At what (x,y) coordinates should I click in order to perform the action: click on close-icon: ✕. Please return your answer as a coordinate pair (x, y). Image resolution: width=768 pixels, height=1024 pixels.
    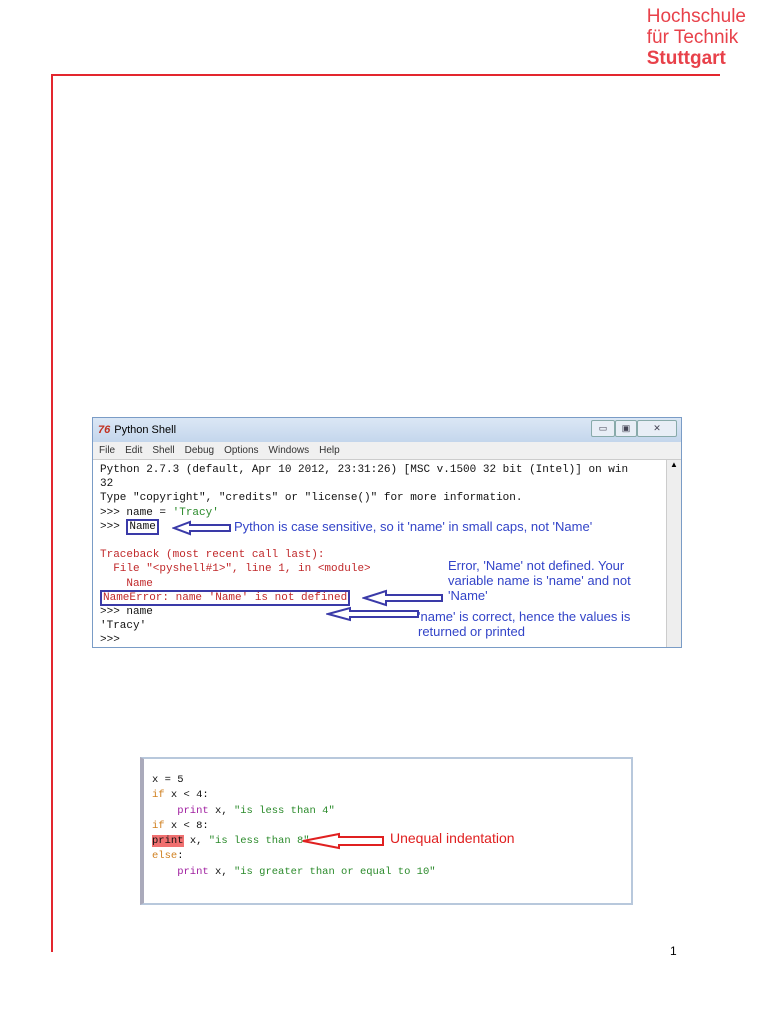
    Looking at the image, I should click on (657, 428).